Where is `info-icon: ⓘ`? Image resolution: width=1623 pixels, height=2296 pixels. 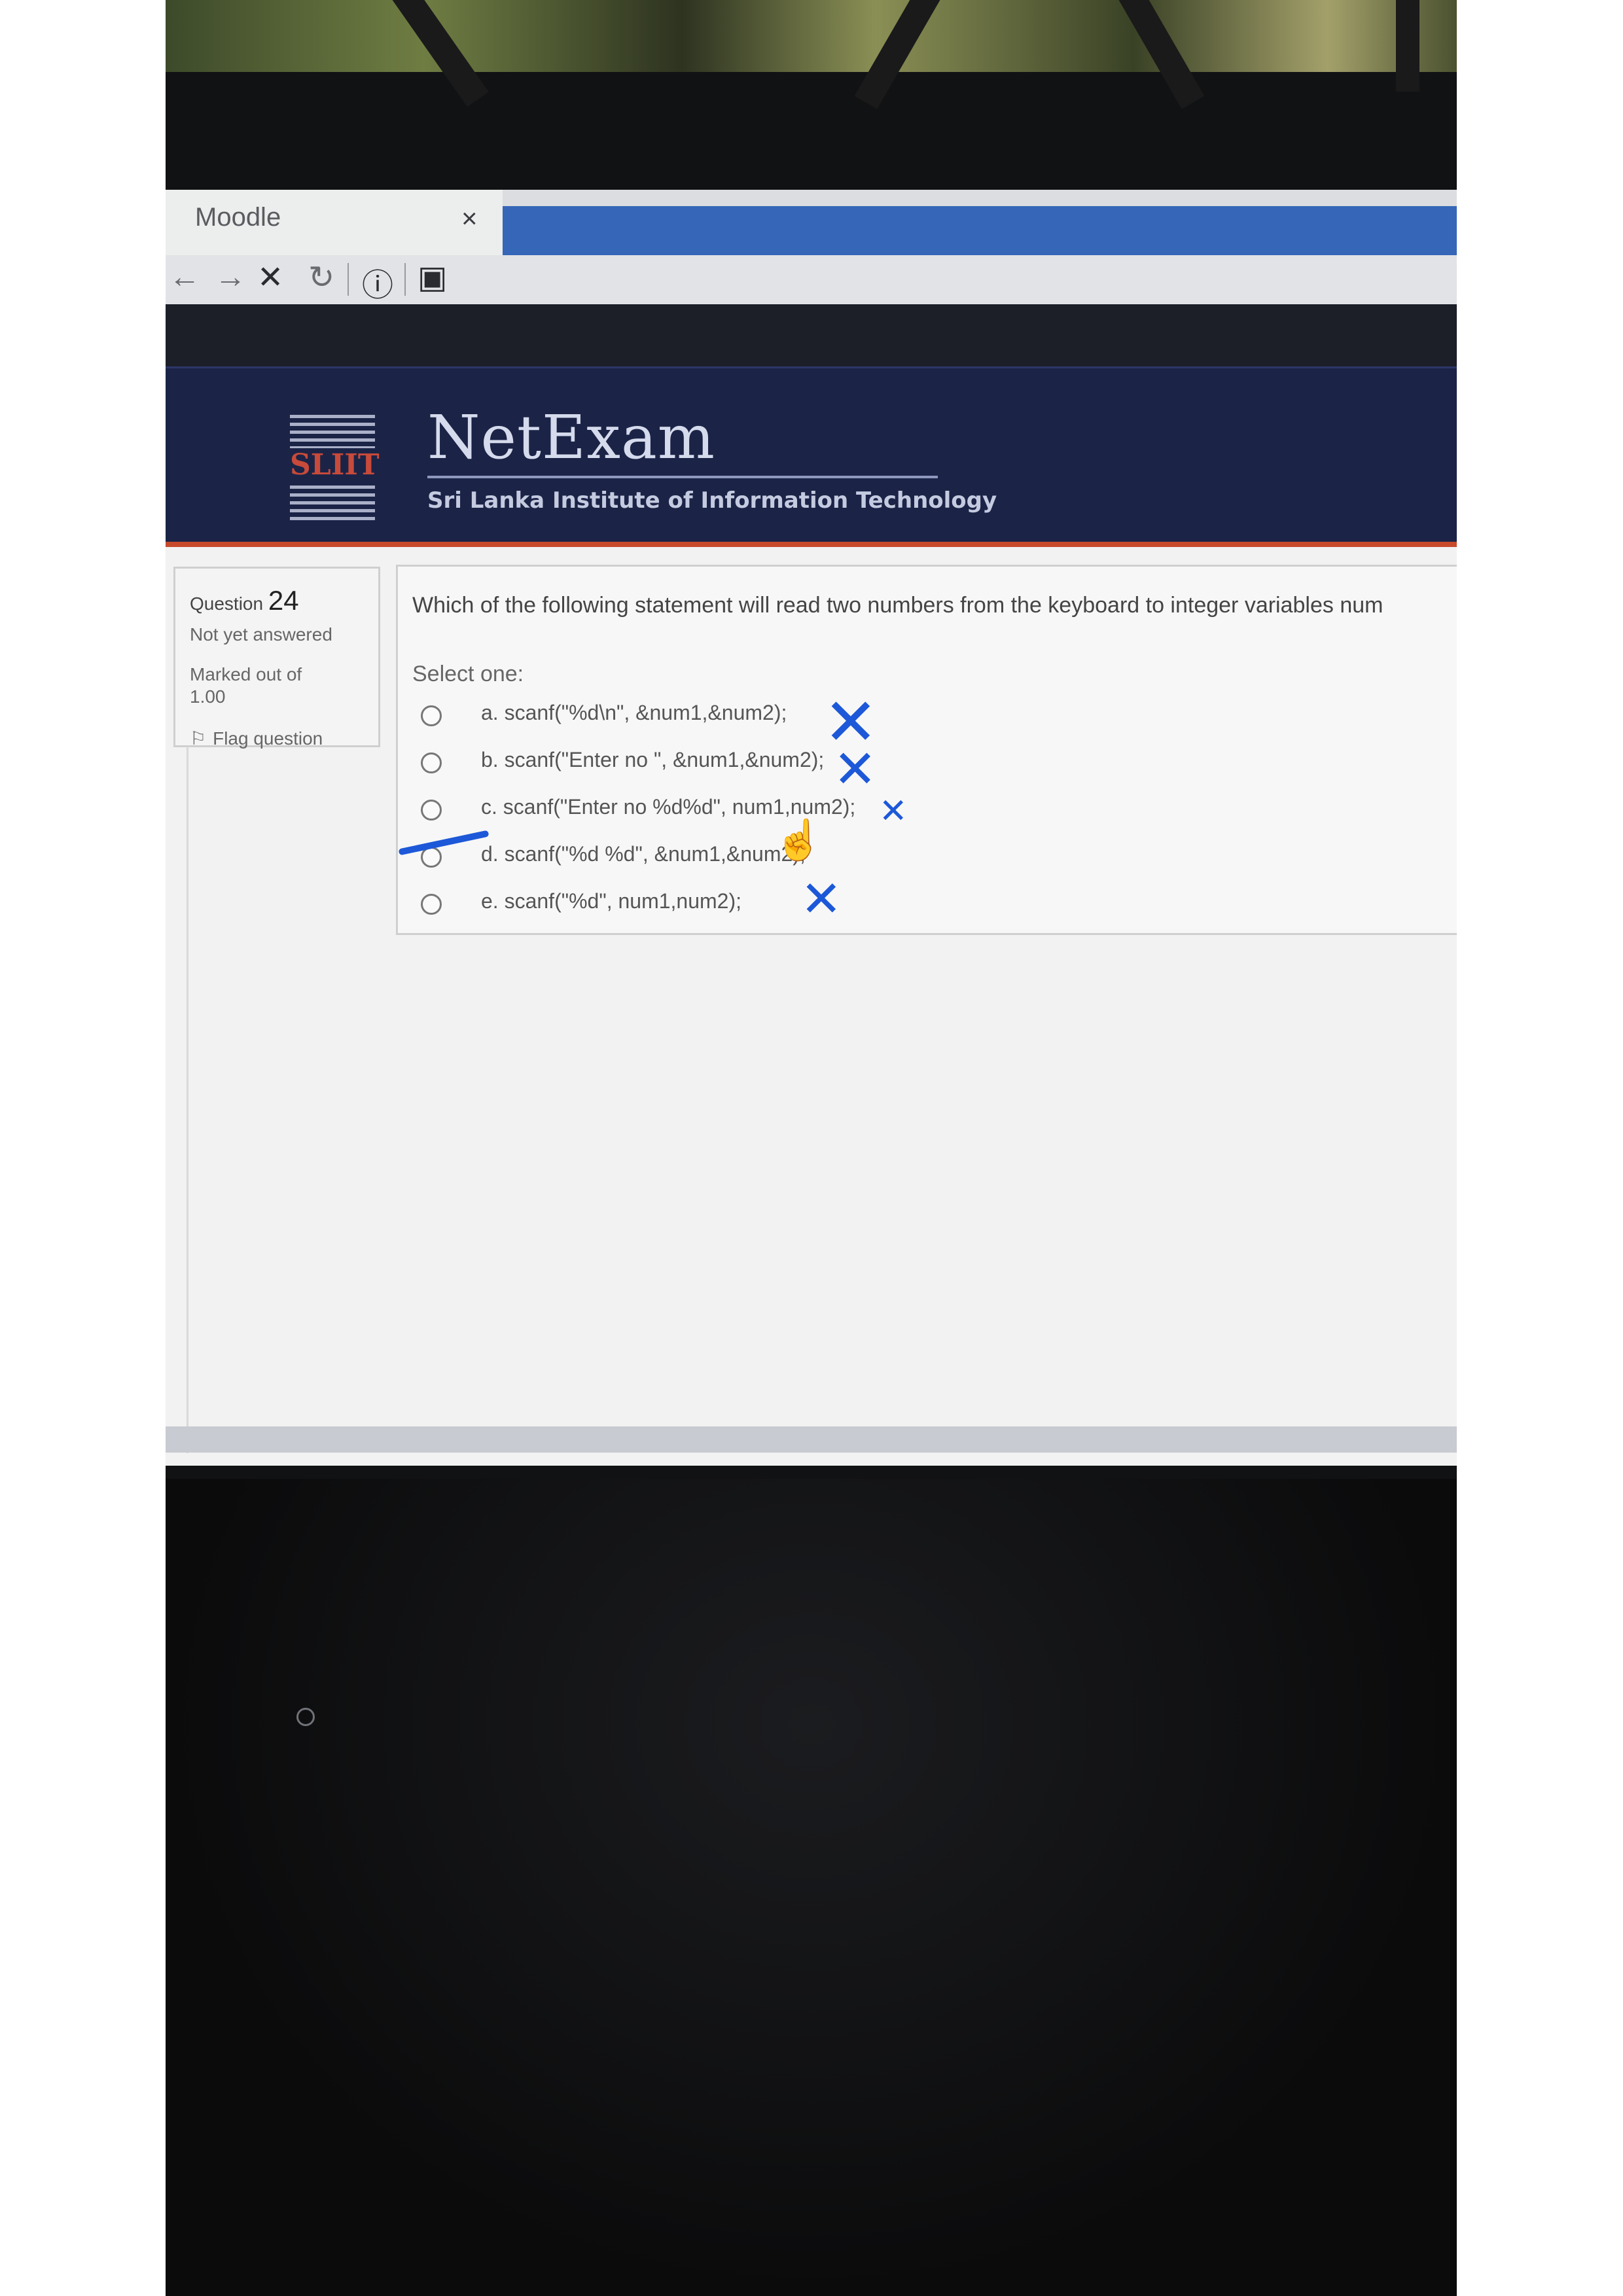
info-icon: ⓘ is located at coordinates (378, 282).